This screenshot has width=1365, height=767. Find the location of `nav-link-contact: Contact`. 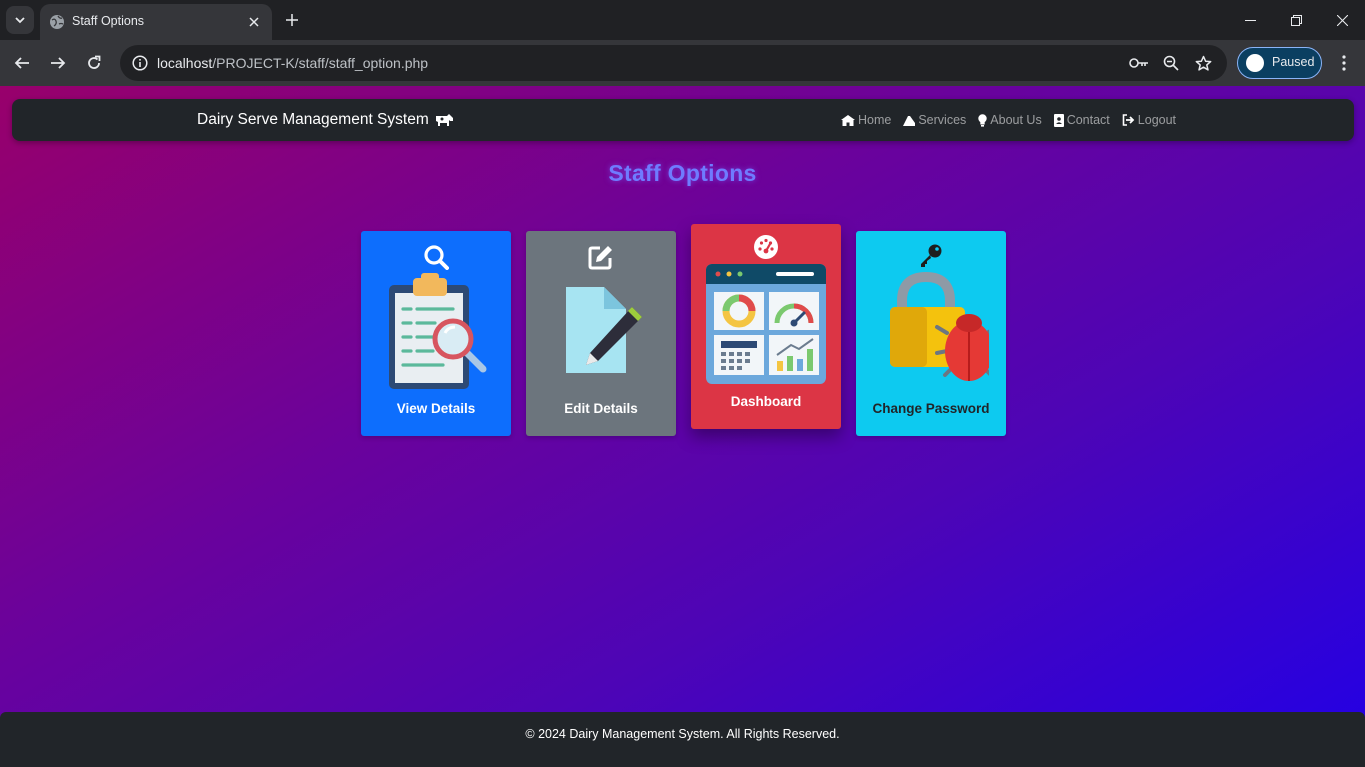

nav-link-contact: Contact is located at coordinates (1081, 120).